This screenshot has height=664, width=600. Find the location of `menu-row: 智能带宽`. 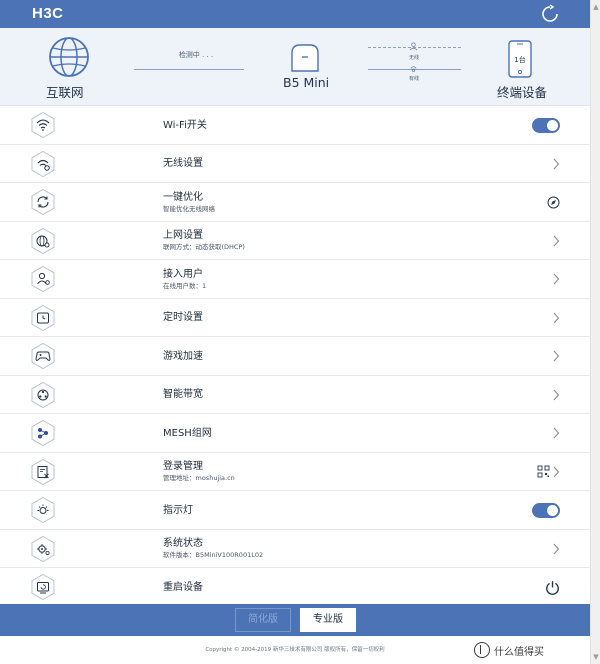

menu-row: 智能带宽 is located at coordinates (295, 394).